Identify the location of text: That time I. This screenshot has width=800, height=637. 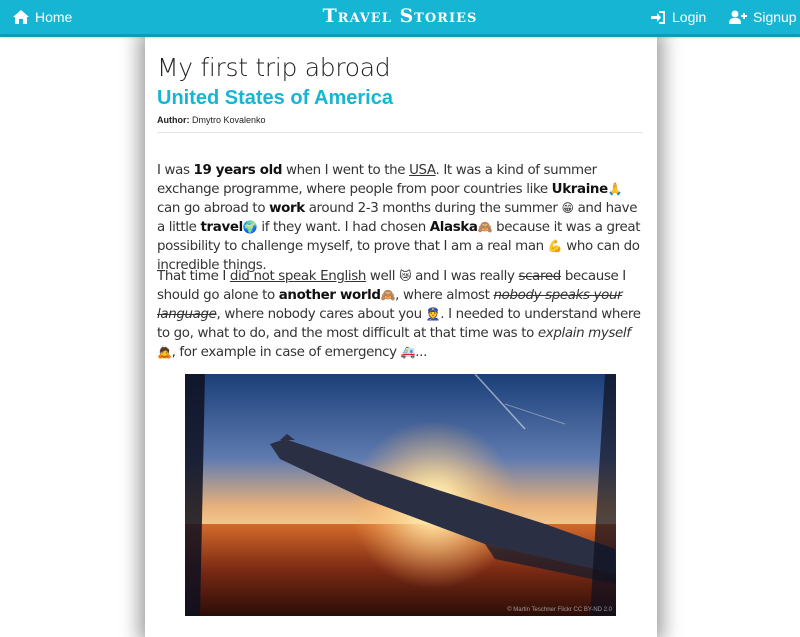
(193, 276).